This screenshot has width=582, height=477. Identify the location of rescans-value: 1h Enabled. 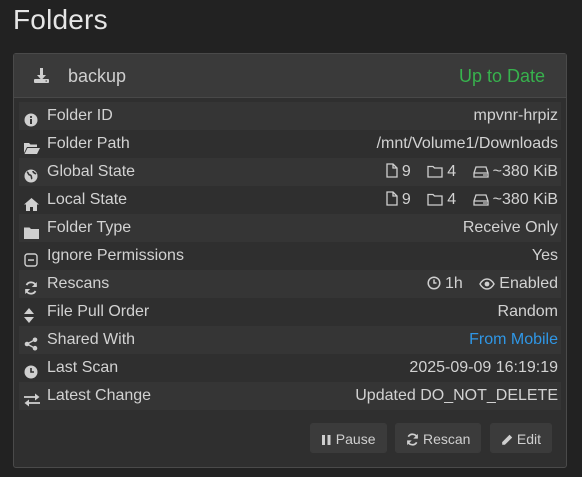
(486, 284).